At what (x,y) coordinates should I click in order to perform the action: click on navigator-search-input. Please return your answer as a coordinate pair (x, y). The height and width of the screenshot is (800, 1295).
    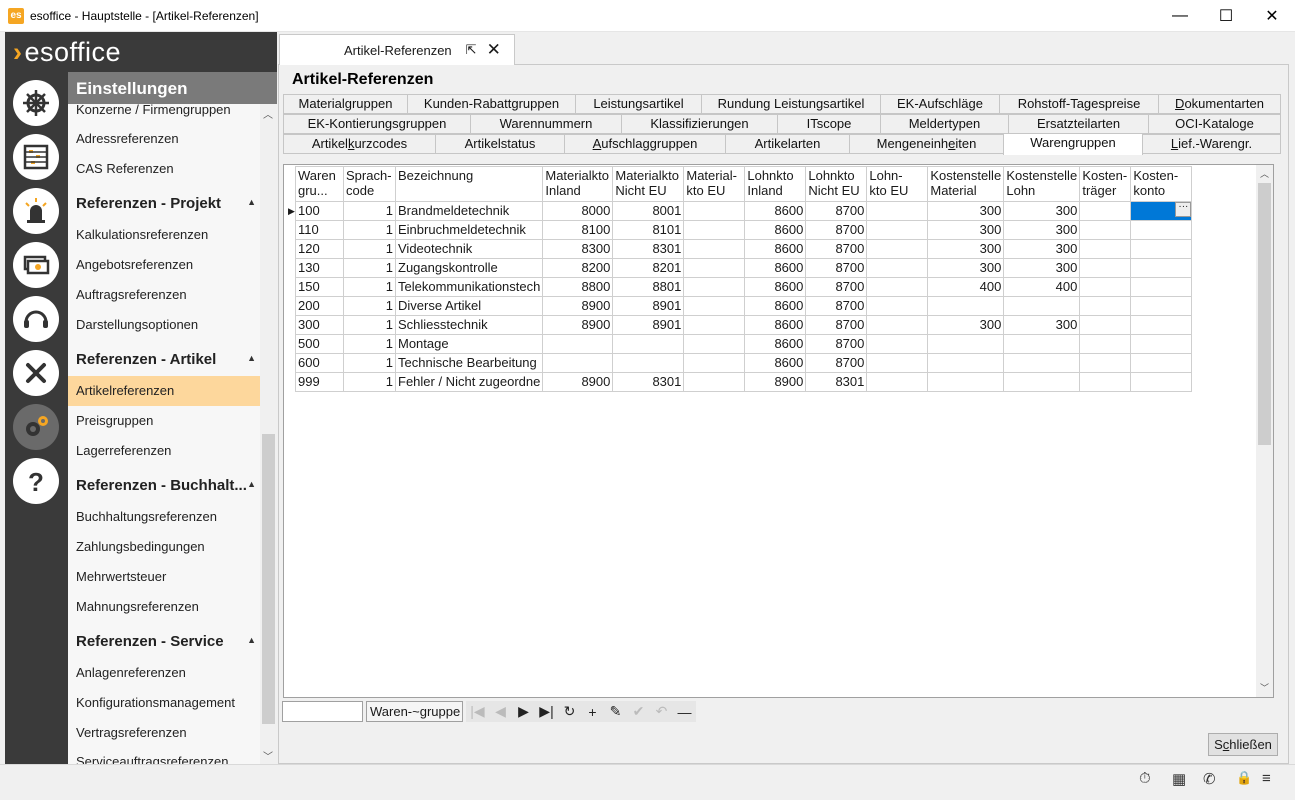
    Looking at the image, I should click on (322, 711).